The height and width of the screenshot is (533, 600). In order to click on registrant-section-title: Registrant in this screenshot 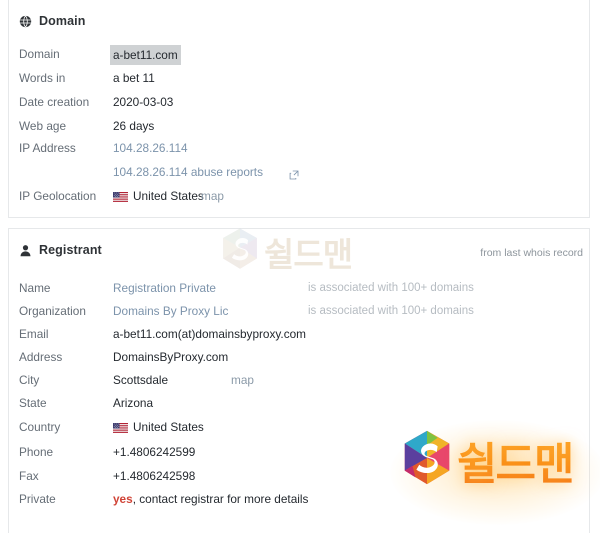, I will do `click(70, 250)`.